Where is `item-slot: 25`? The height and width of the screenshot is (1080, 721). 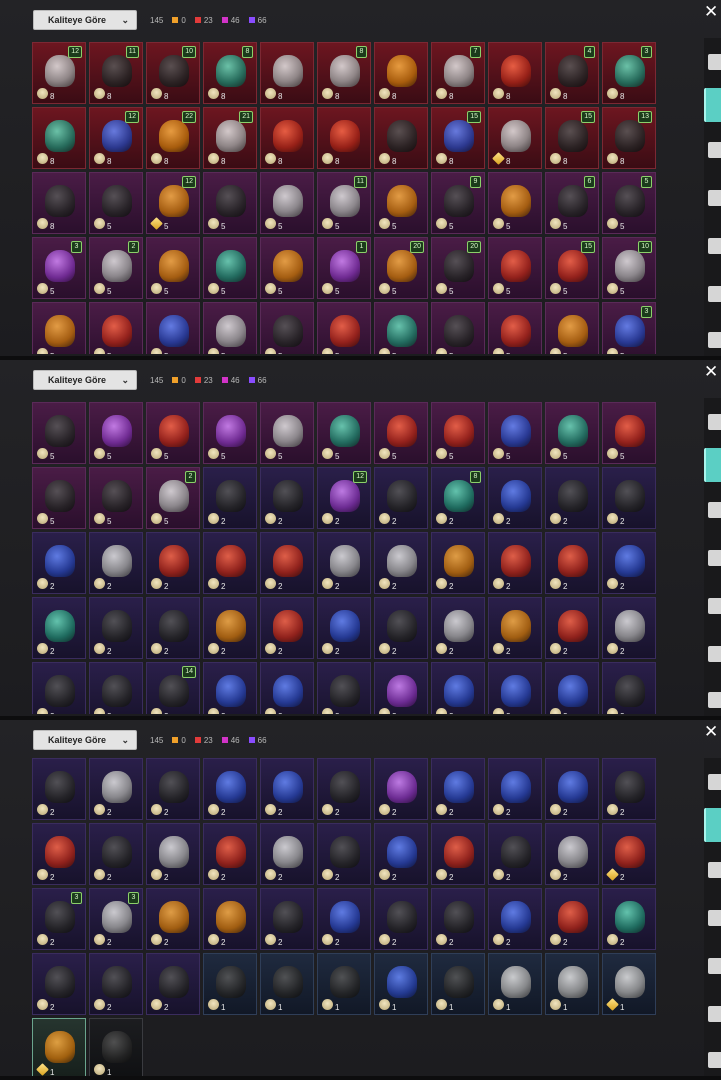
item-slot: 25 is located at coordinates (116, 268).